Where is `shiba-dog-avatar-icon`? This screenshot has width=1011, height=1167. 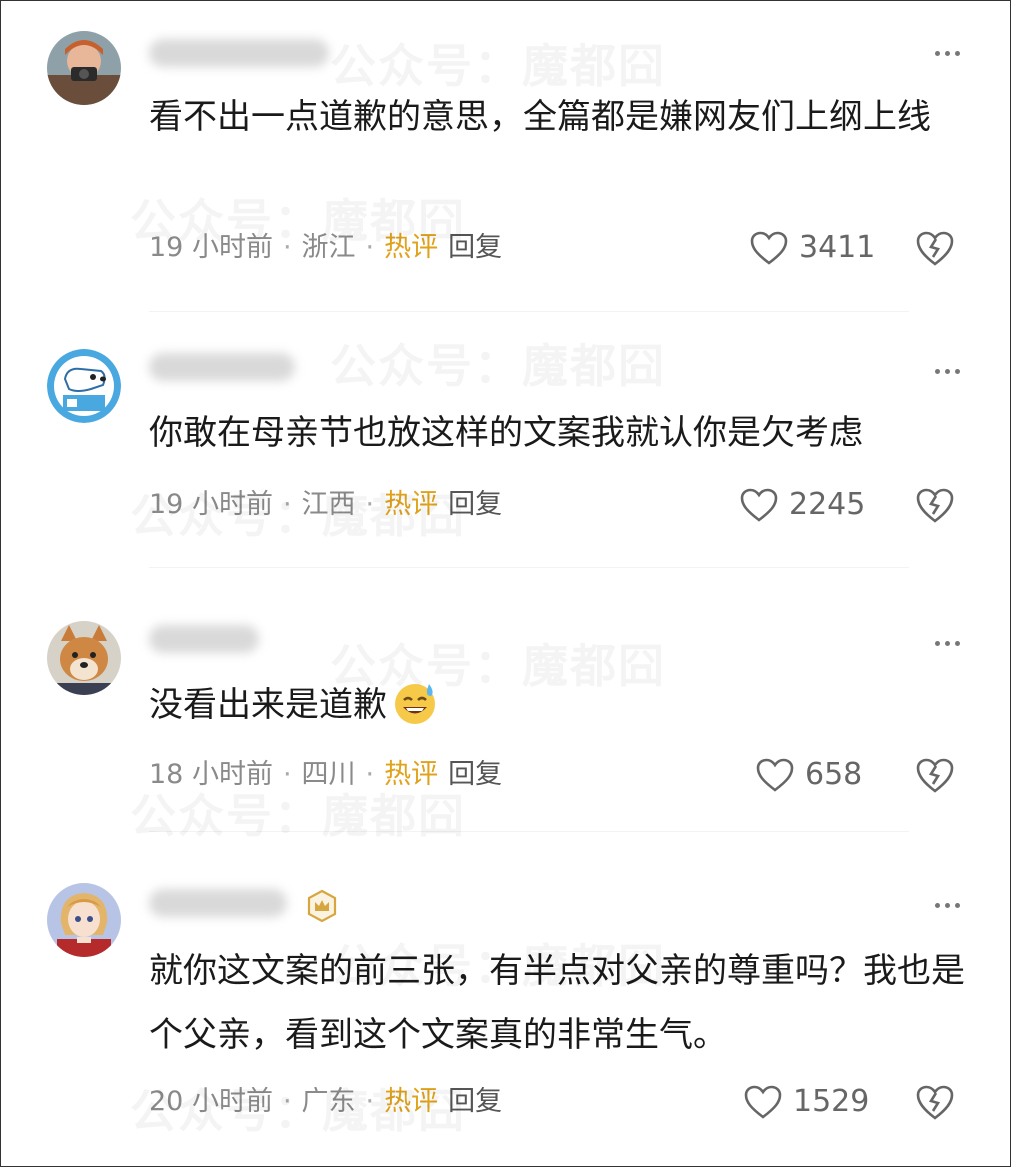
shiba-dog-avatar-icon is located at coordinates (84, 658).